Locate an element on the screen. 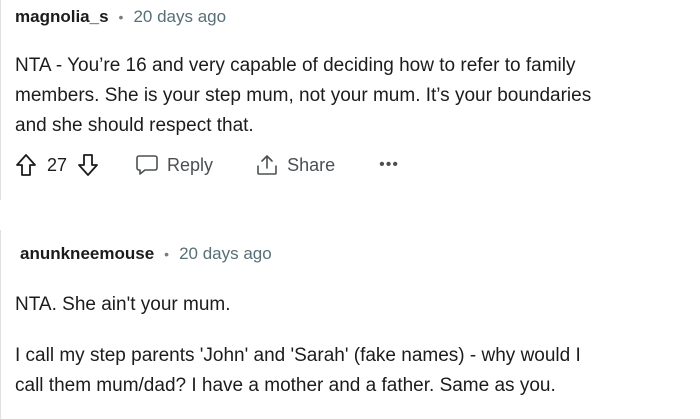 Image resolution: width=700 pixels, height=419 pixels. more-options-button: ••• is located at coordinates (389, 165).